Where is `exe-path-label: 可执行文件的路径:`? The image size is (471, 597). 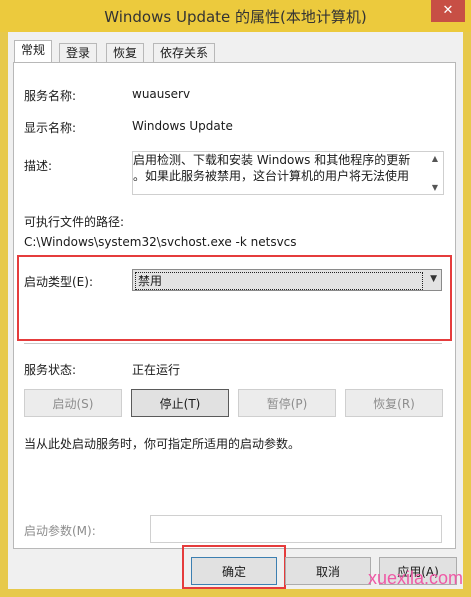 exe-path-label: 可执行文件的路径: is located at coordinates (74, 222).